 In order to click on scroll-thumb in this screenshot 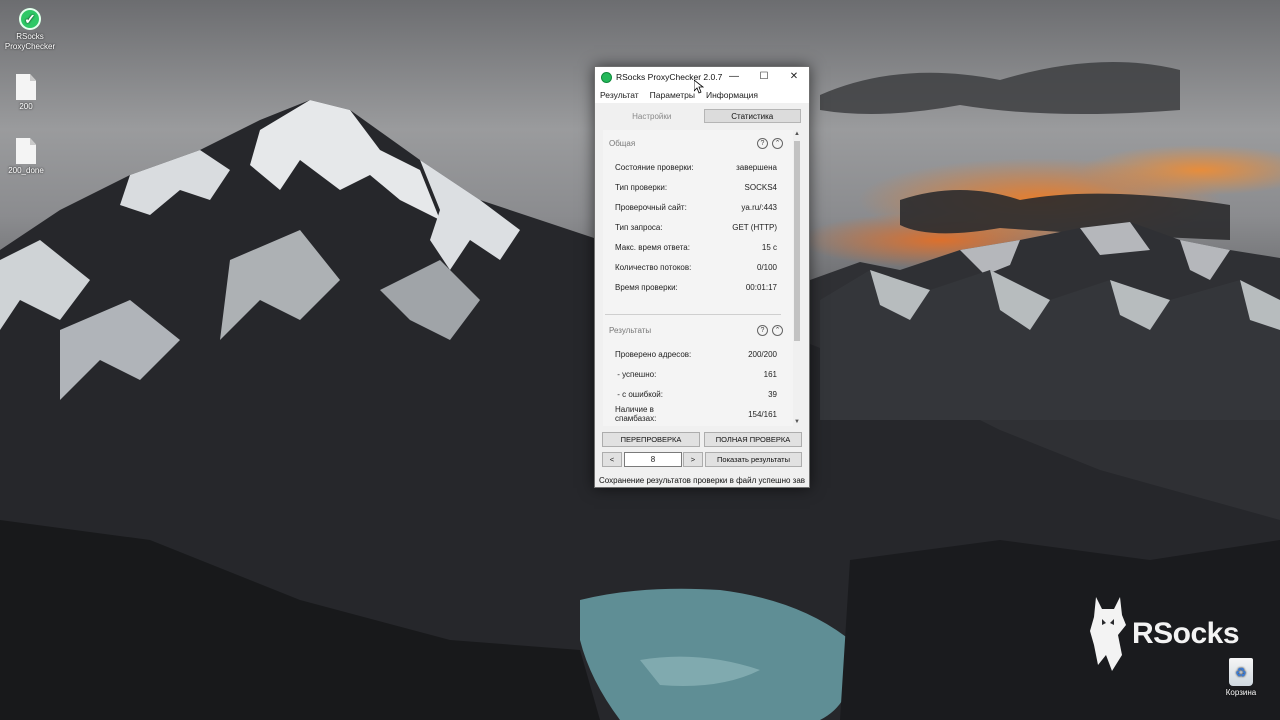, I will do `click(797, 241)`.